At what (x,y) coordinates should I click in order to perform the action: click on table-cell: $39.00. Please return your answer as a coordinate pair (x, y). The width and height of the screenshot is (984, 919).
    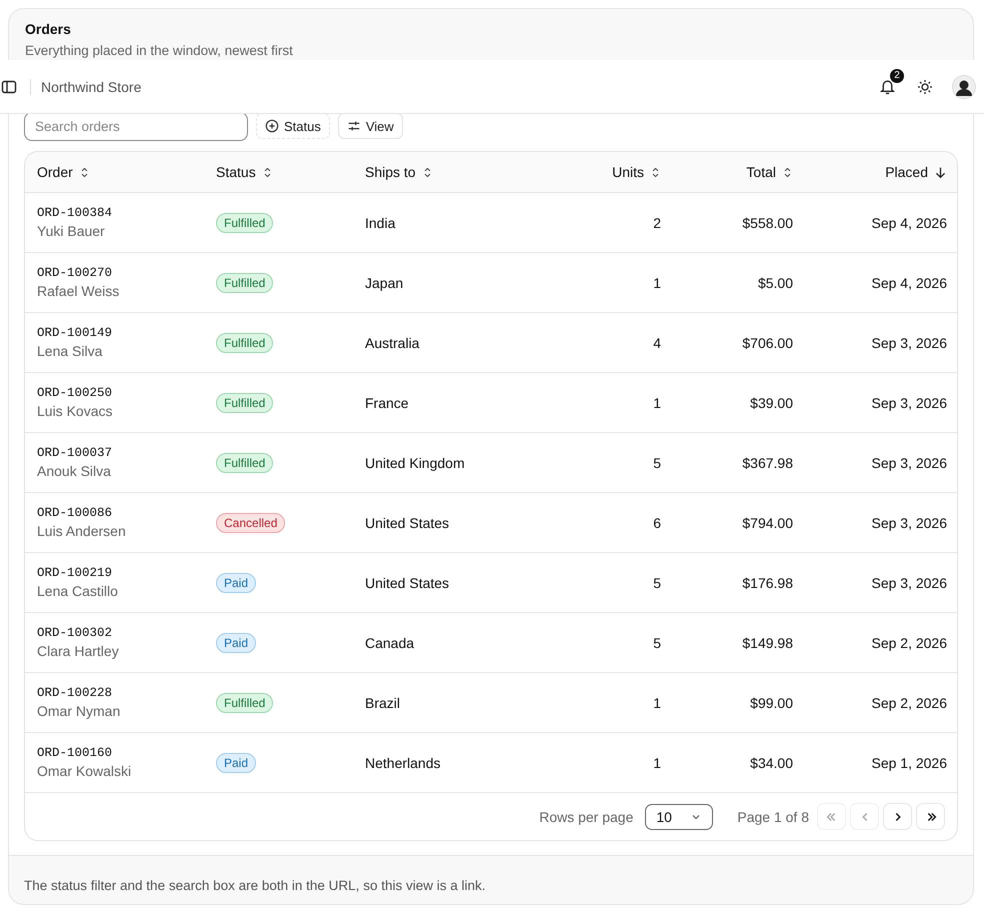
    Looking at the image, I should click on (771, 402).